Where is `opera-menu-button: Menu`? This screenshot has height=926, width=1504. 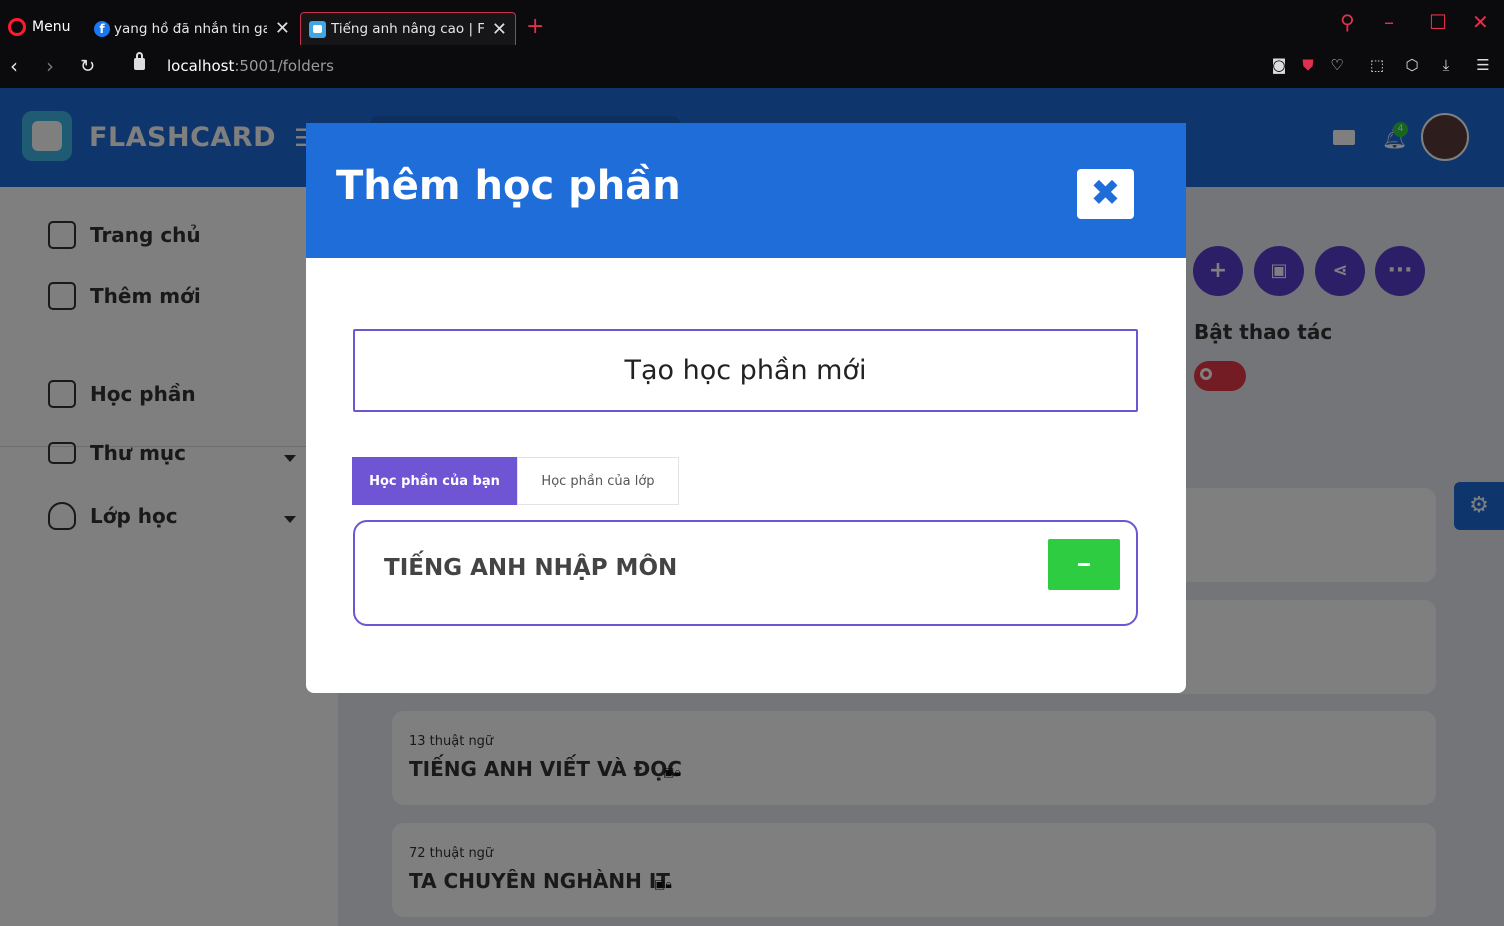
opera-menu-button: Menu is located at coordinates (39, 27).